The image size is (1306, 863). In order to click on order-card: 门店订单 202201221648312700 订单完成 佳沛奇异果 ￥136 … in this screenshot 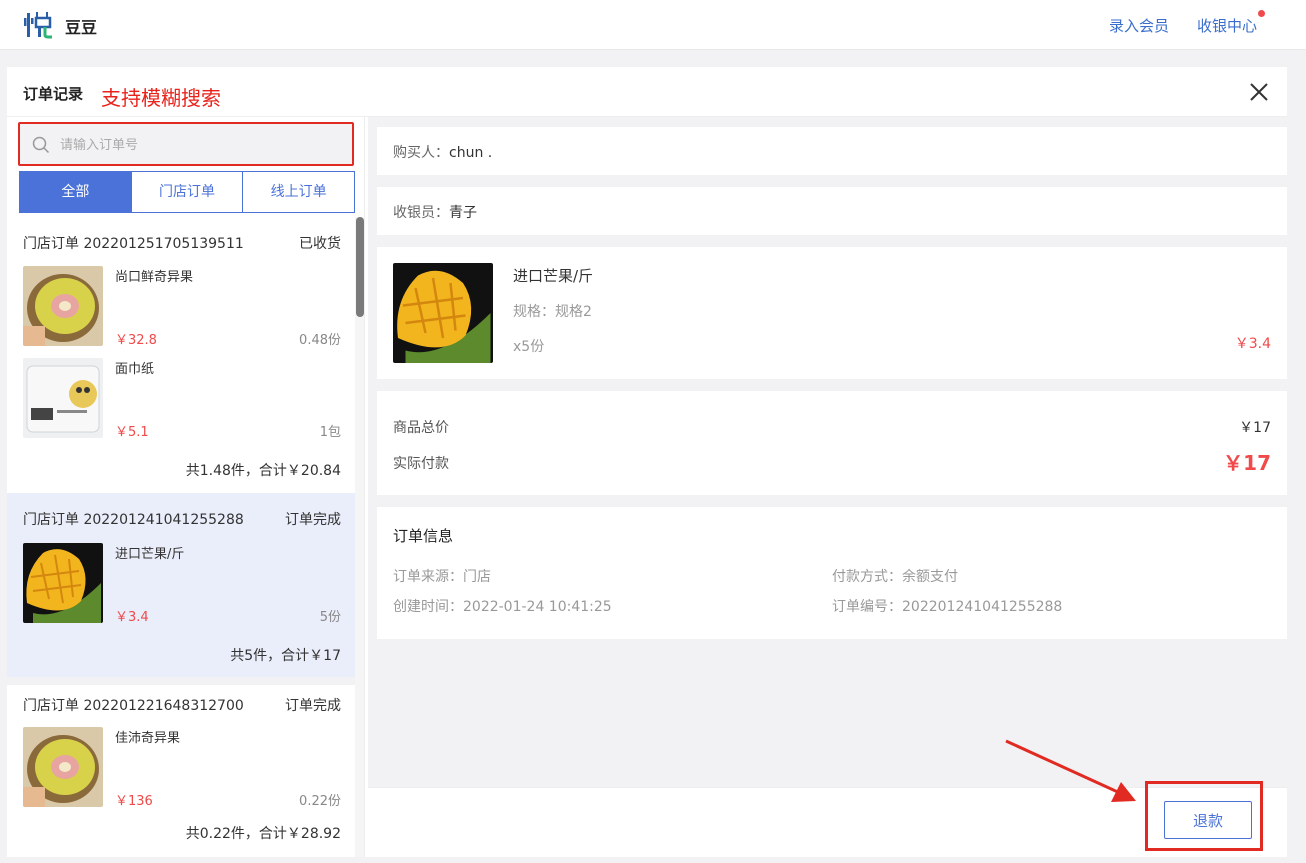, I will do `click(181, 768)`.